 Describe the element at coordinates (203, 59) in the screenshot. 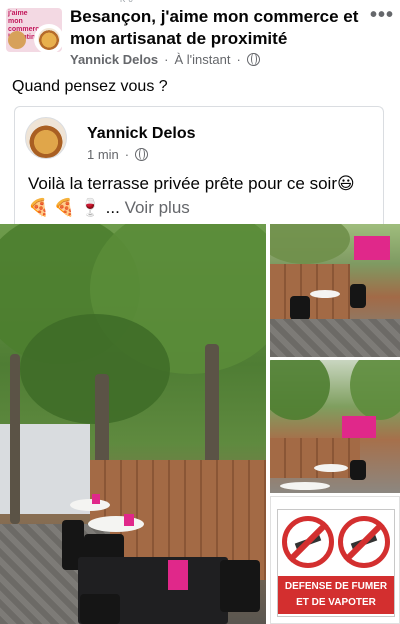

I see `post-time: À l'instant` at that location.